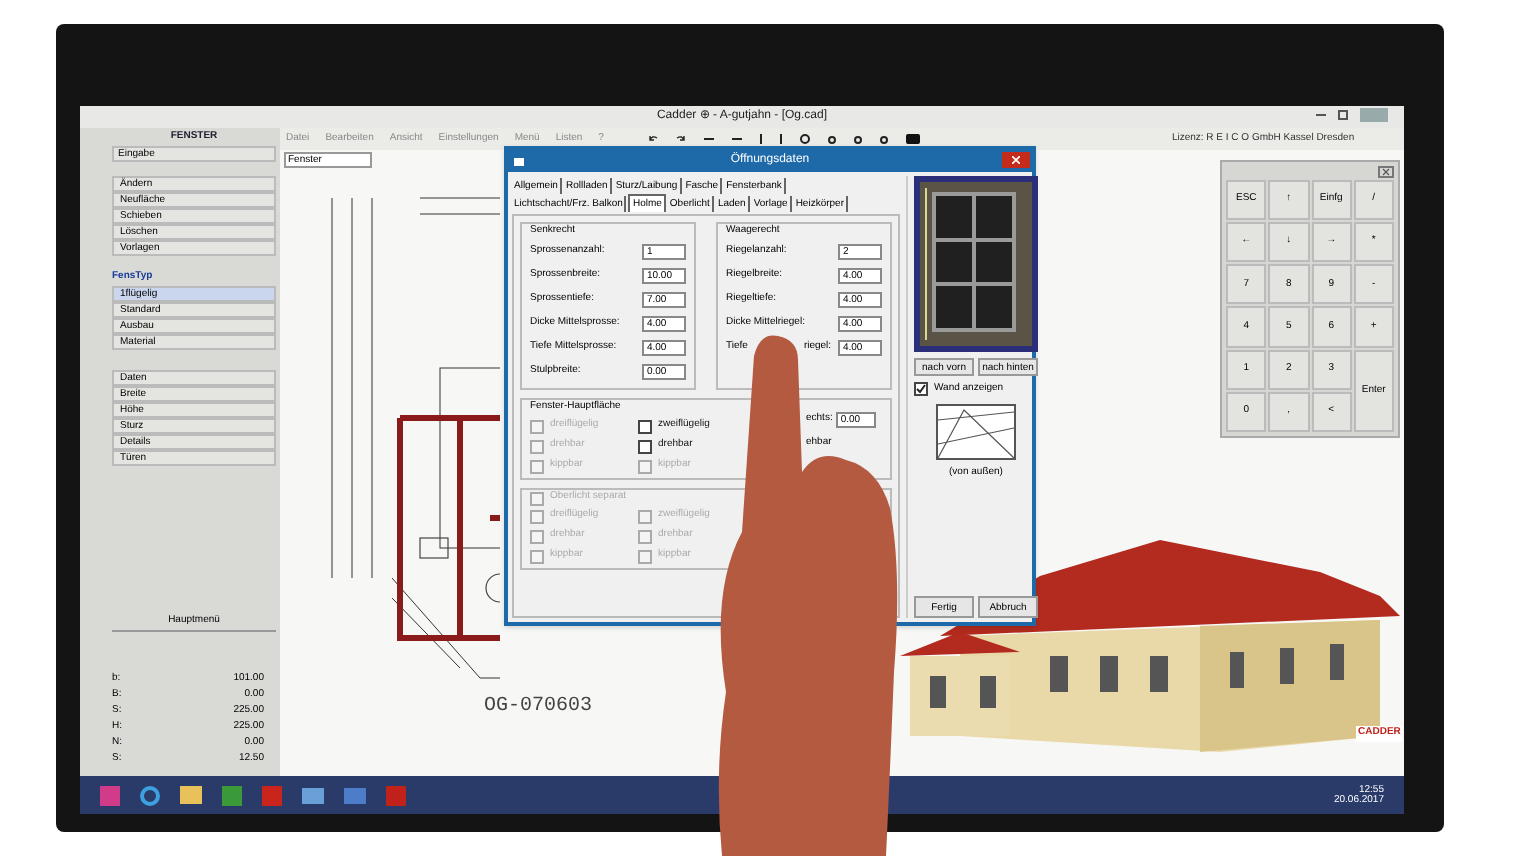 This screenshot has height=856, width=1520. Describe the element at coordinates (538, 708) in the screenshot. I see `plan-label: OG-070603` at that location.